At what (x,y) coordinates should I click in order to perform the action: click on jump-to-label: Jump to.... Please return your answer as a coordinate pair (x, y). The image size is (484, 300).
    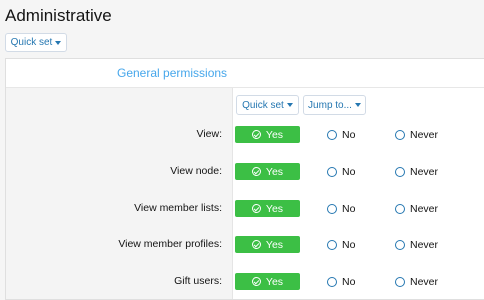
    Looking at the image, I should click on (330, 105).